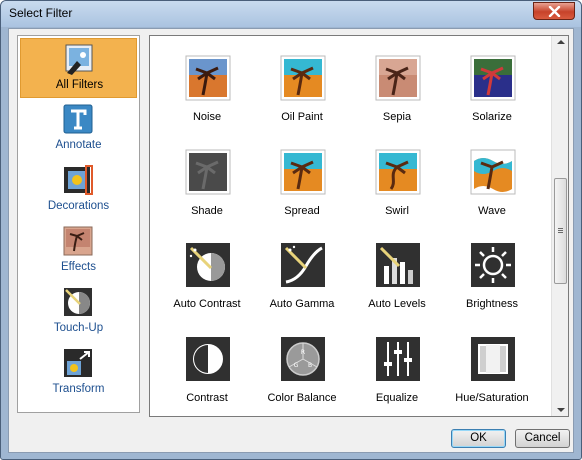 The height and width of the screenshot is (460, 582). What do you see at coordinates (492, 398) in the screenshot?
I see `filter-label: Hue/Saturation` at bounding box center [492, 398].